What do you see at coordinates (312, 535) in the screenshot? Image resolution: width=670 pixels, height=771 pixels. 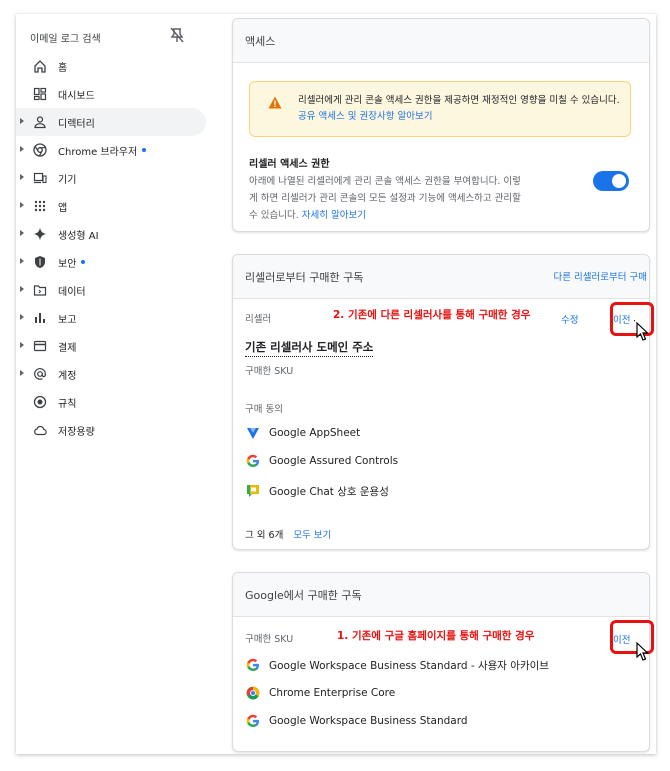 I see `view-all-link: 모두 보기` at bounding box center [312, 535].